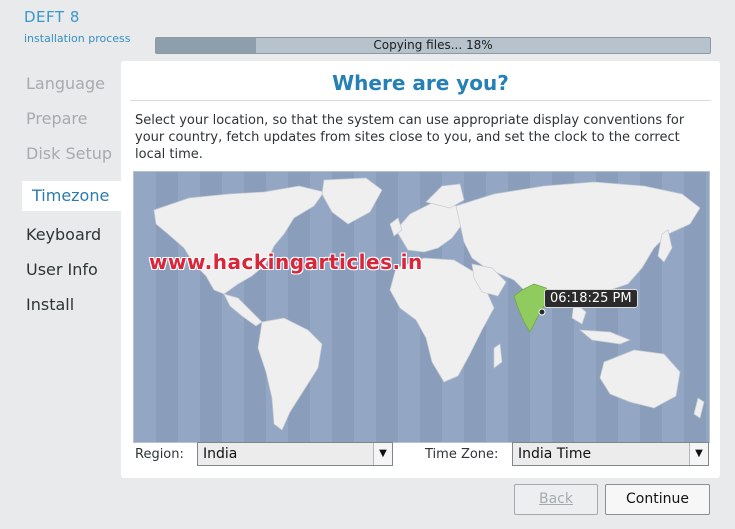  I want to click on timezone-dropdown: India Time ▼, so click(610, 454).